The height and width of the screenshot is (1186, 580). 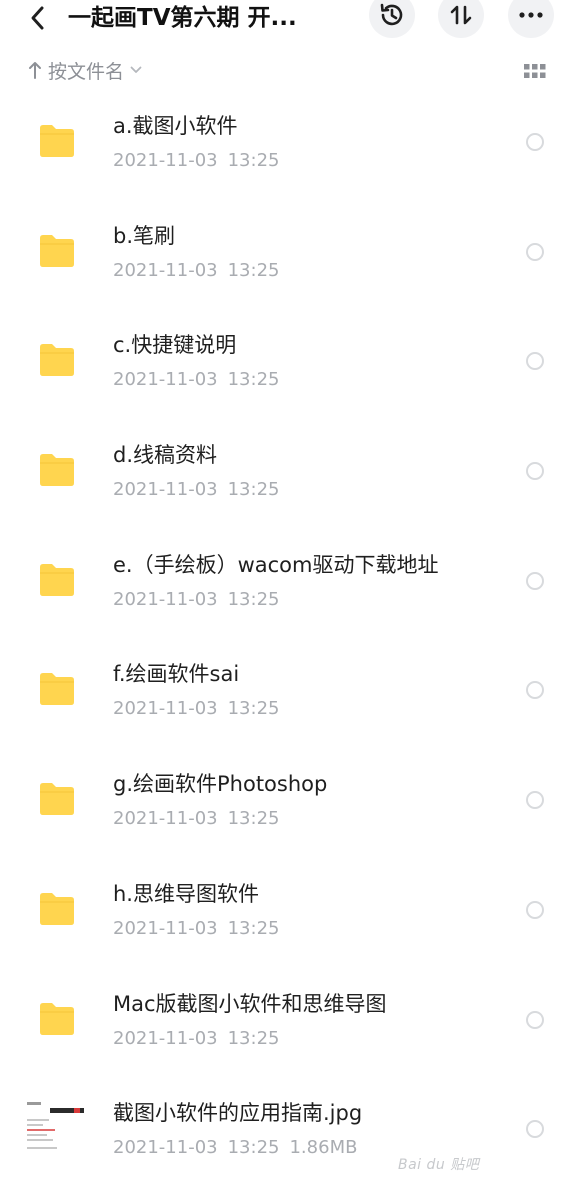 I want to click on file-name: b.笔刷, so click(x=144, y=235).